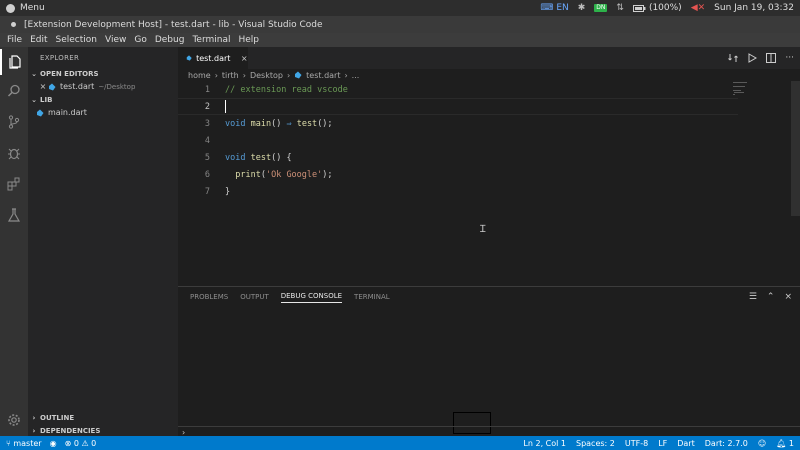  I want to click on line-number: 3, so click(207, 123).